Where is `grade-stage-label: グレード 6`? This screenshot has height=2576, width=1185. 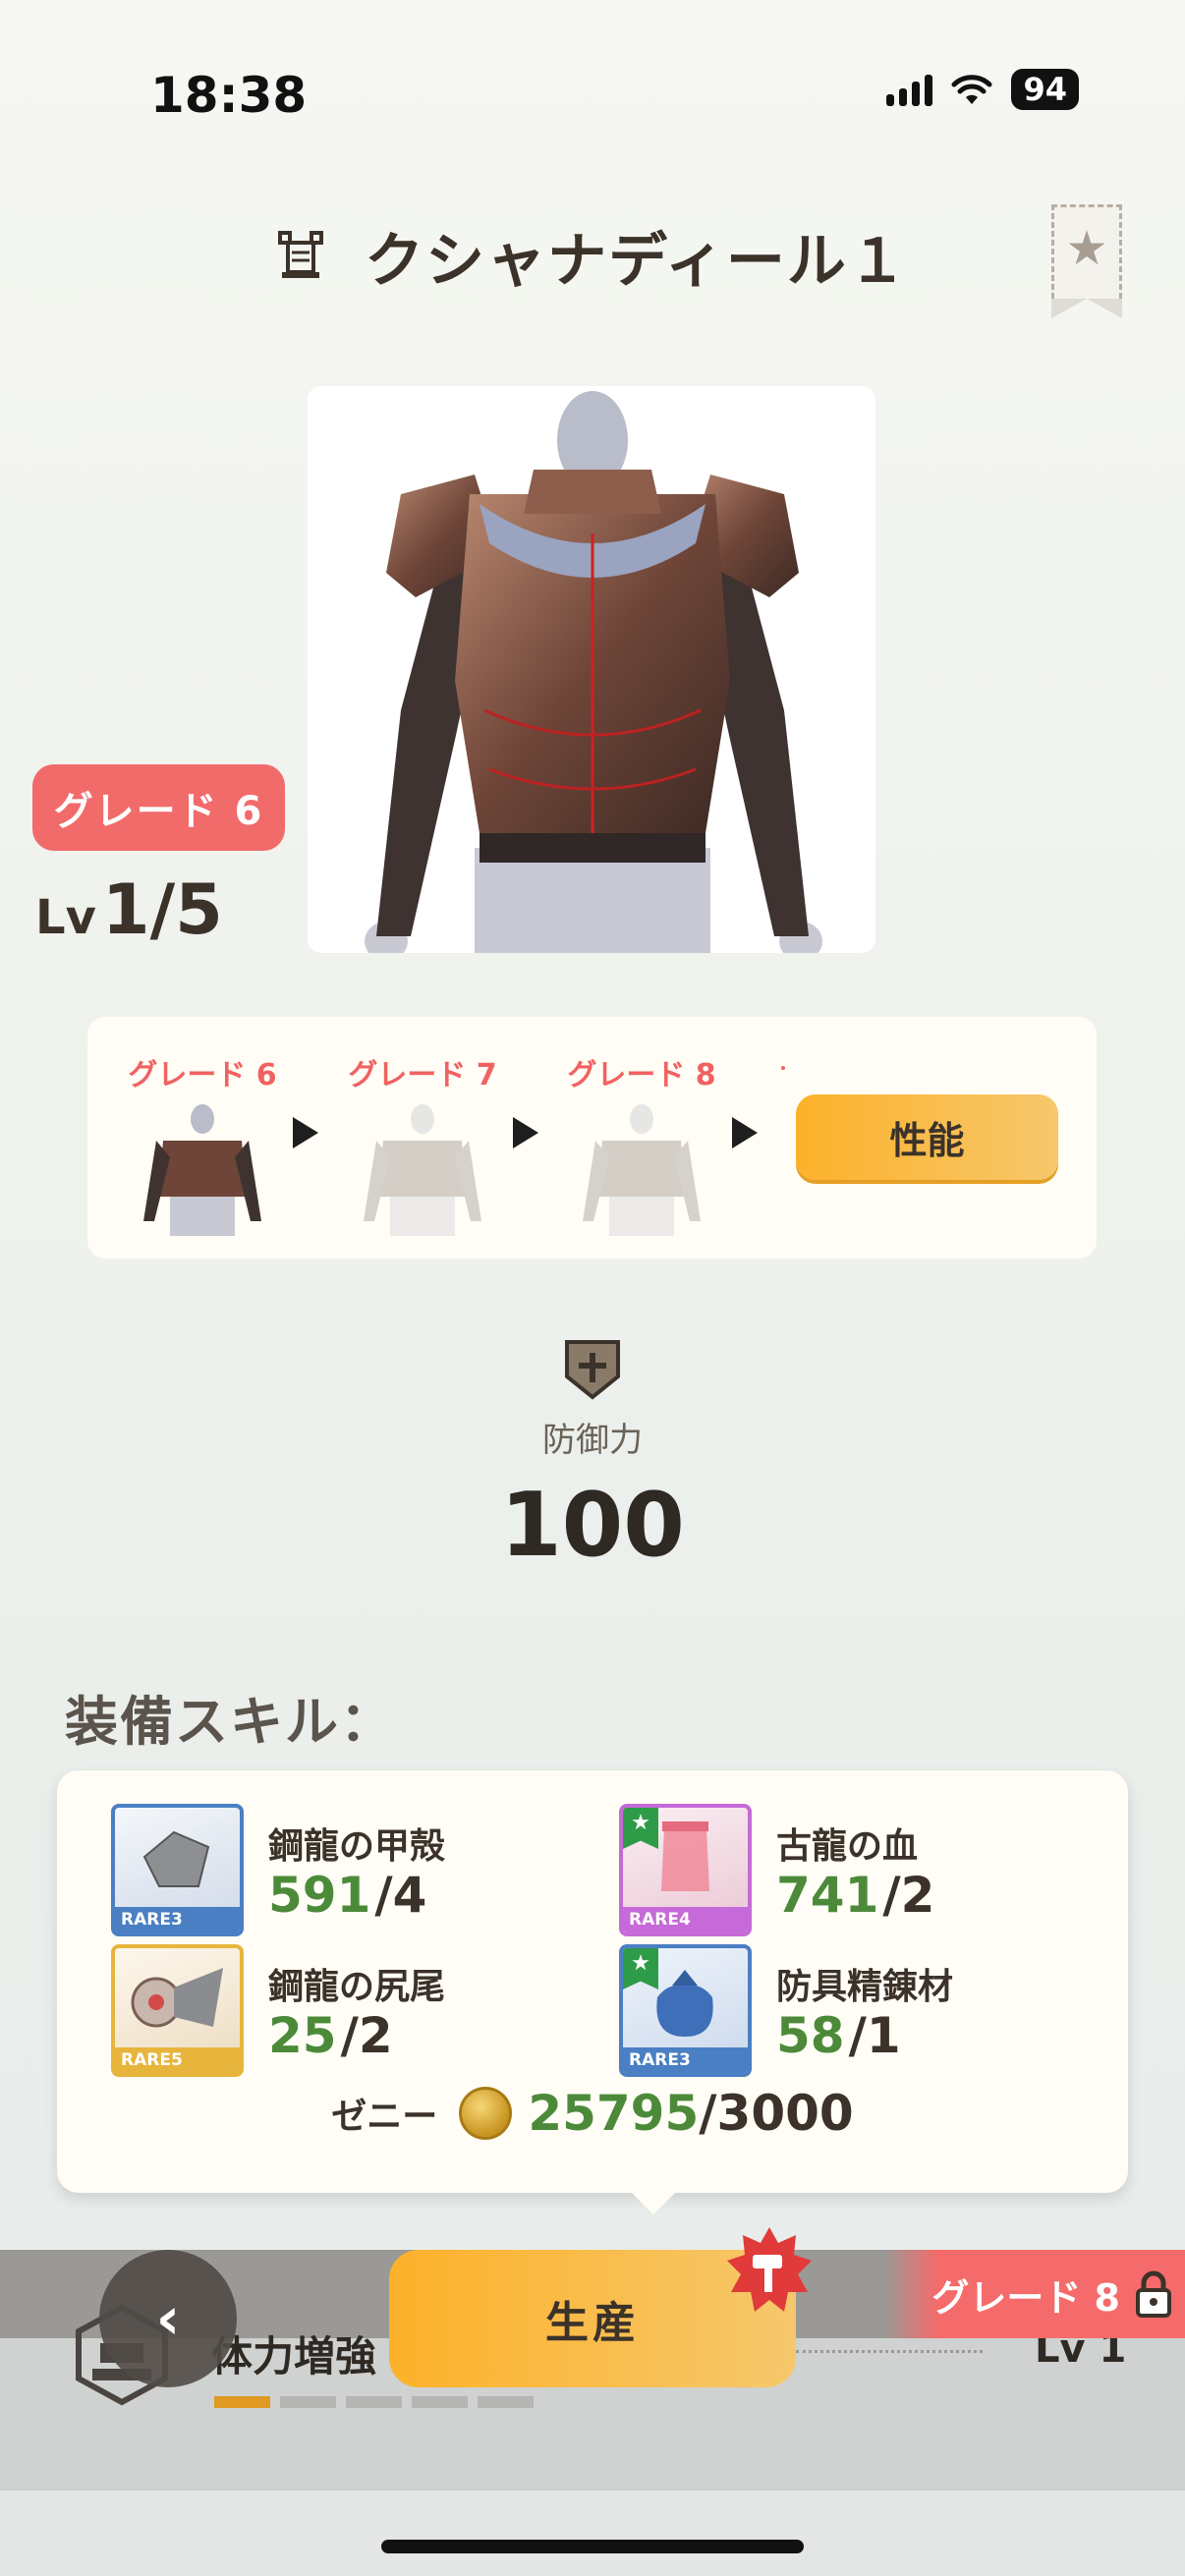
grade-stage-label: グレード 6 is located at coordinates (202, 1075).